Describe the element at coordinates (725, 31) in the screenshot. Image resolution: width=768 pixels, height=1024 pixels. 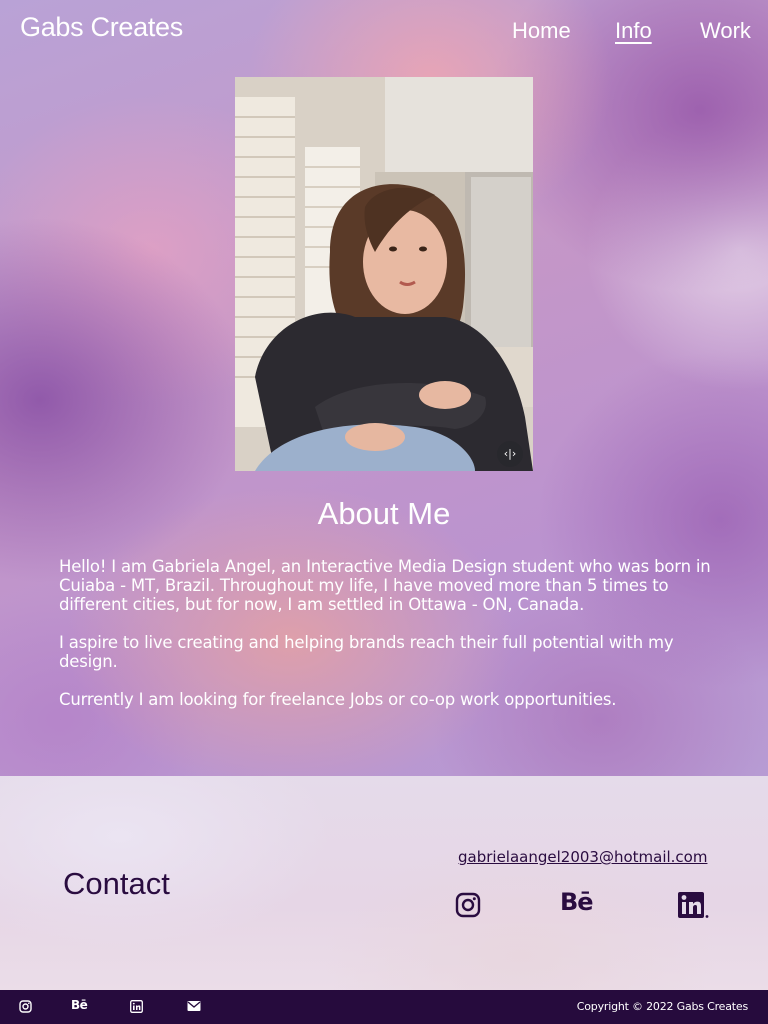
I see `nav-work: Work` at that location.